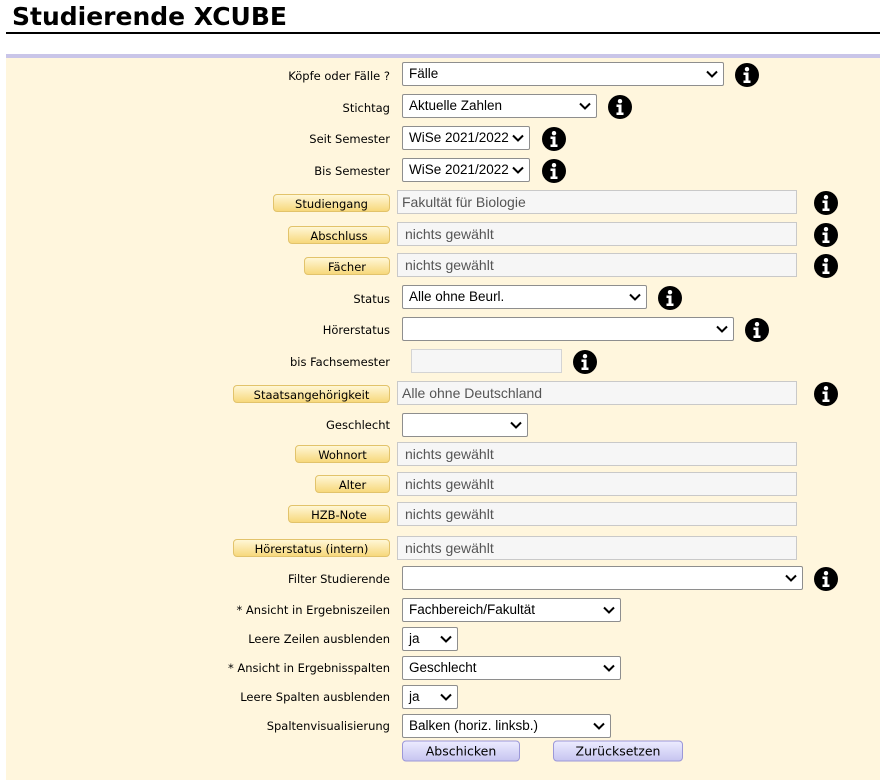  What do you see at coordinates (311, 548) in the screenshot?
I see `hoererstatus-intern-button: Hörerstatus (intern)` at bounding box center [311, 548].